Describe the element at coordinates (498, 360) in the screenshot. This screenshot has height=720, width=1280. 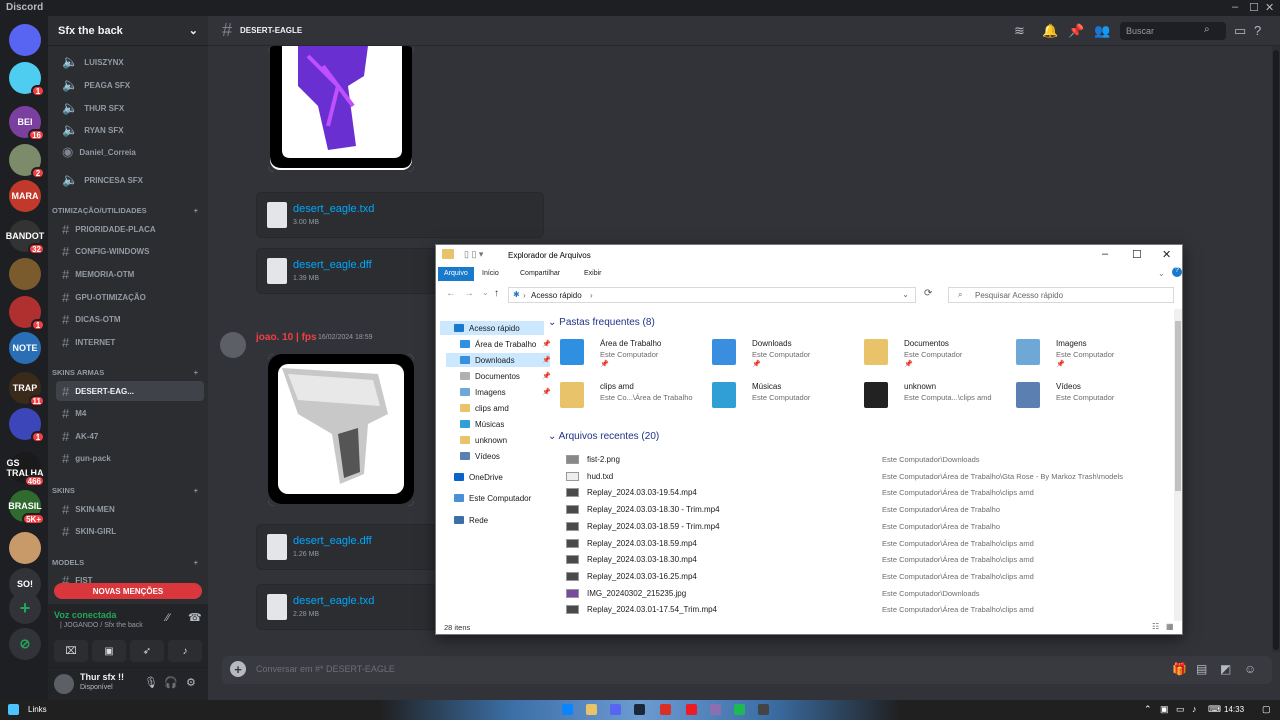
I see `nav-pane-item: Downloads 📌` at that location.